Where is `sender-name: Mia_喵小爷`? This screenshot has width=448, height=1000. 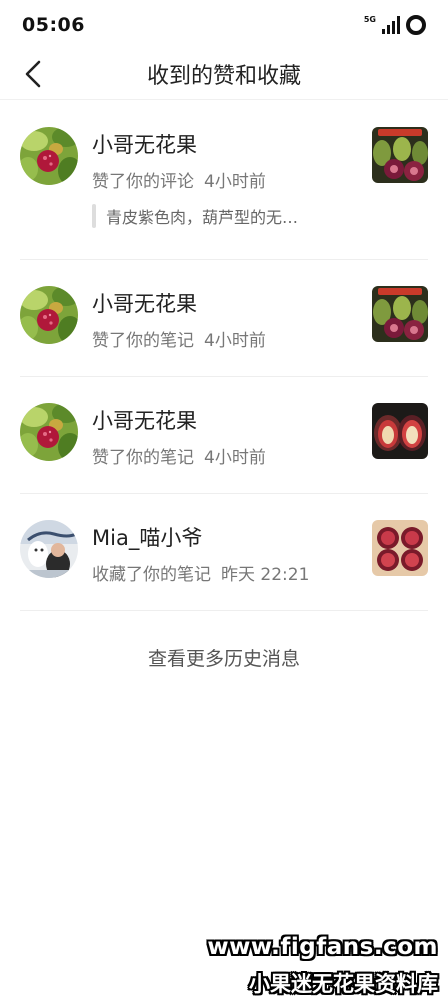
sender-name: Mia_喵小爷 is located at coordinates (147, 538).